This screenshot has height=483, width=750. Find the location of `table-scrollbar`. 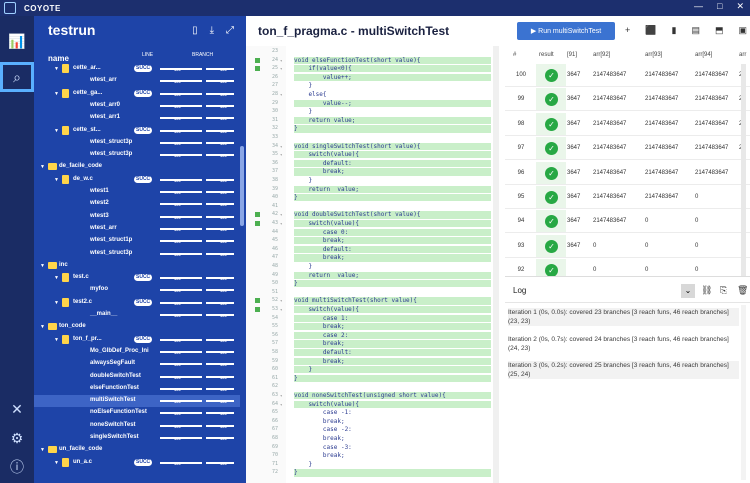

table-scrollbar is located at coordinates (743, 170).